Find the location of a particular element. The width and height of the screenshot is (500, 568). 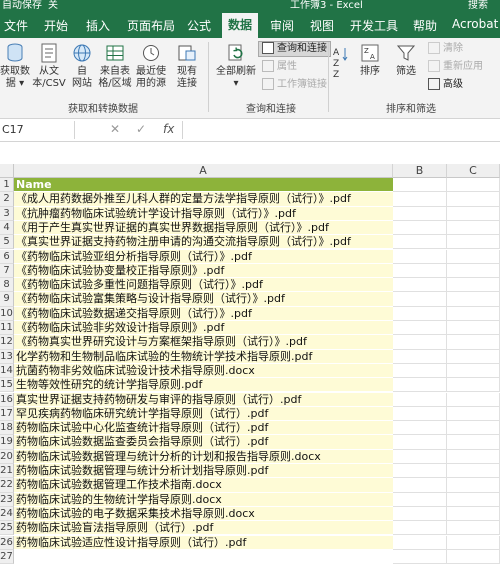

row-header: 9 is located at coordinates (7, 299).